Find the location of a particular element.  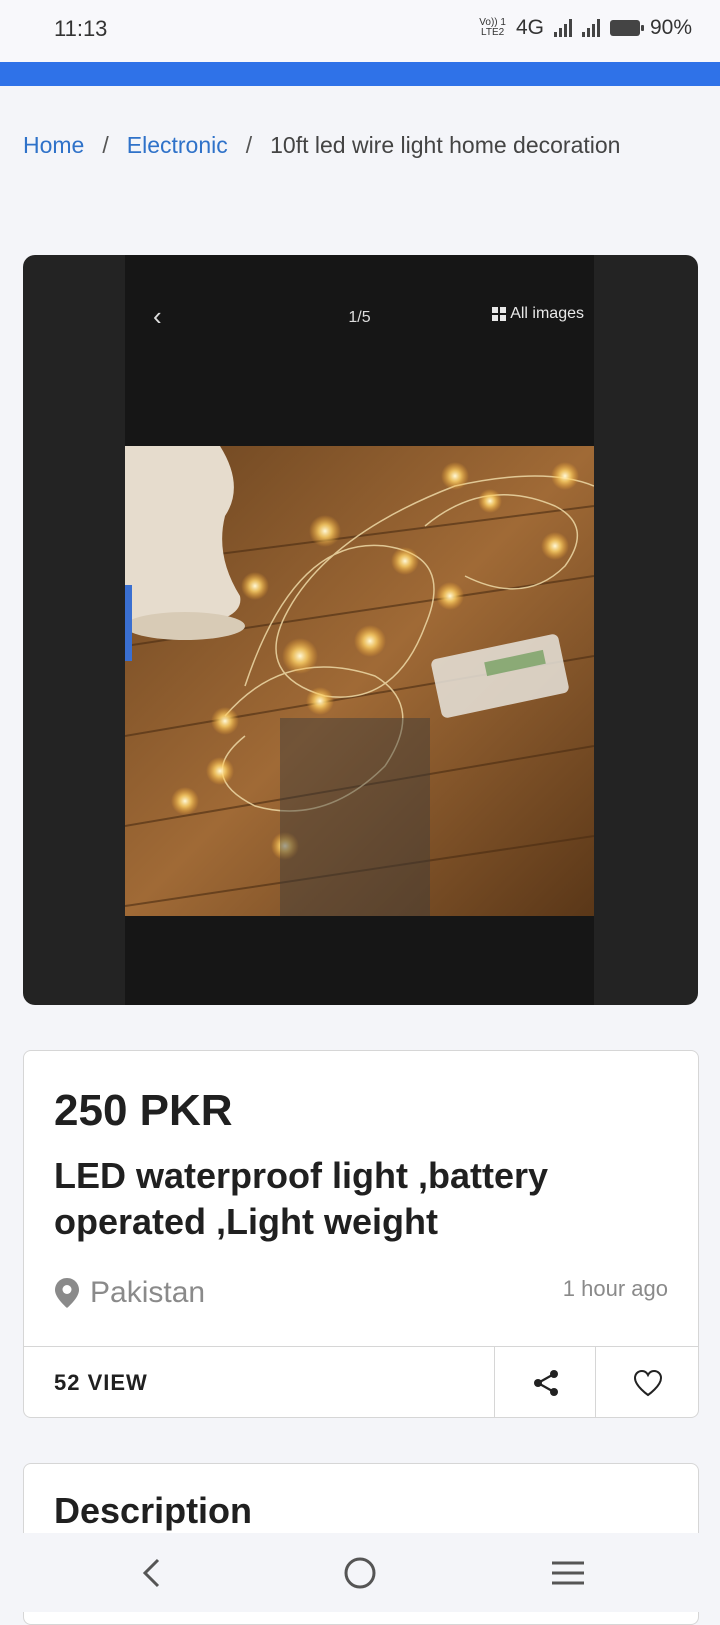

volte-indicator: Vo)) 1 LTE2 is located at coordinates (492, 28).